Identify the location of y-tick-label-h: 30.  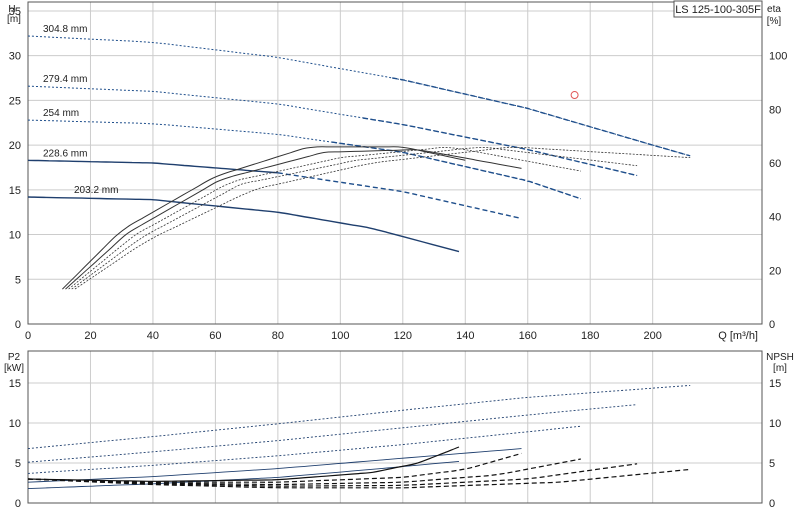
(15, 57).